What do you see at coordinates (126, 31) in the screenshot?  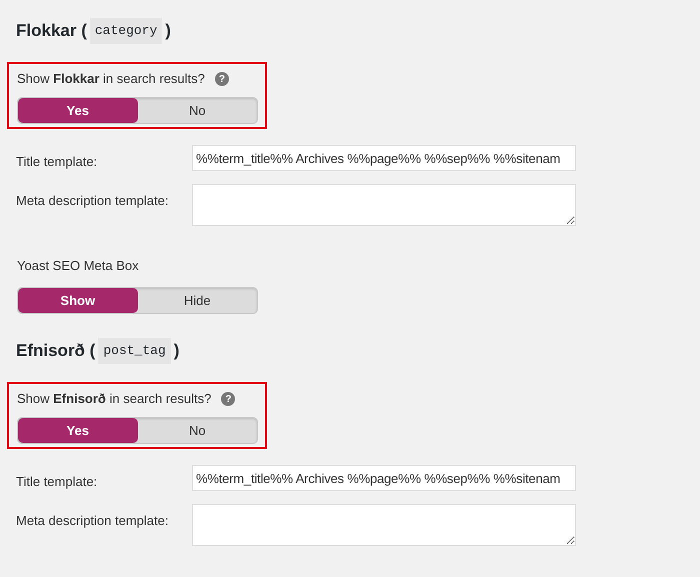 I see `taxonomy-code: category` at bounding box center [126, 31].